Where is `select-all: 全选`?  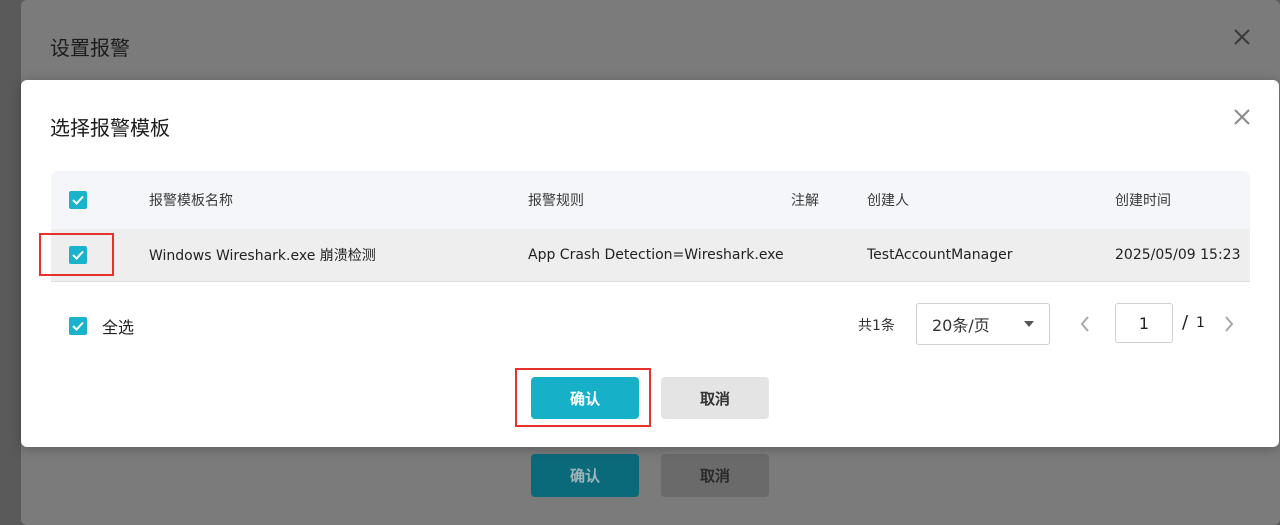 select-all: 全选 is located at coordinates (101, 326).